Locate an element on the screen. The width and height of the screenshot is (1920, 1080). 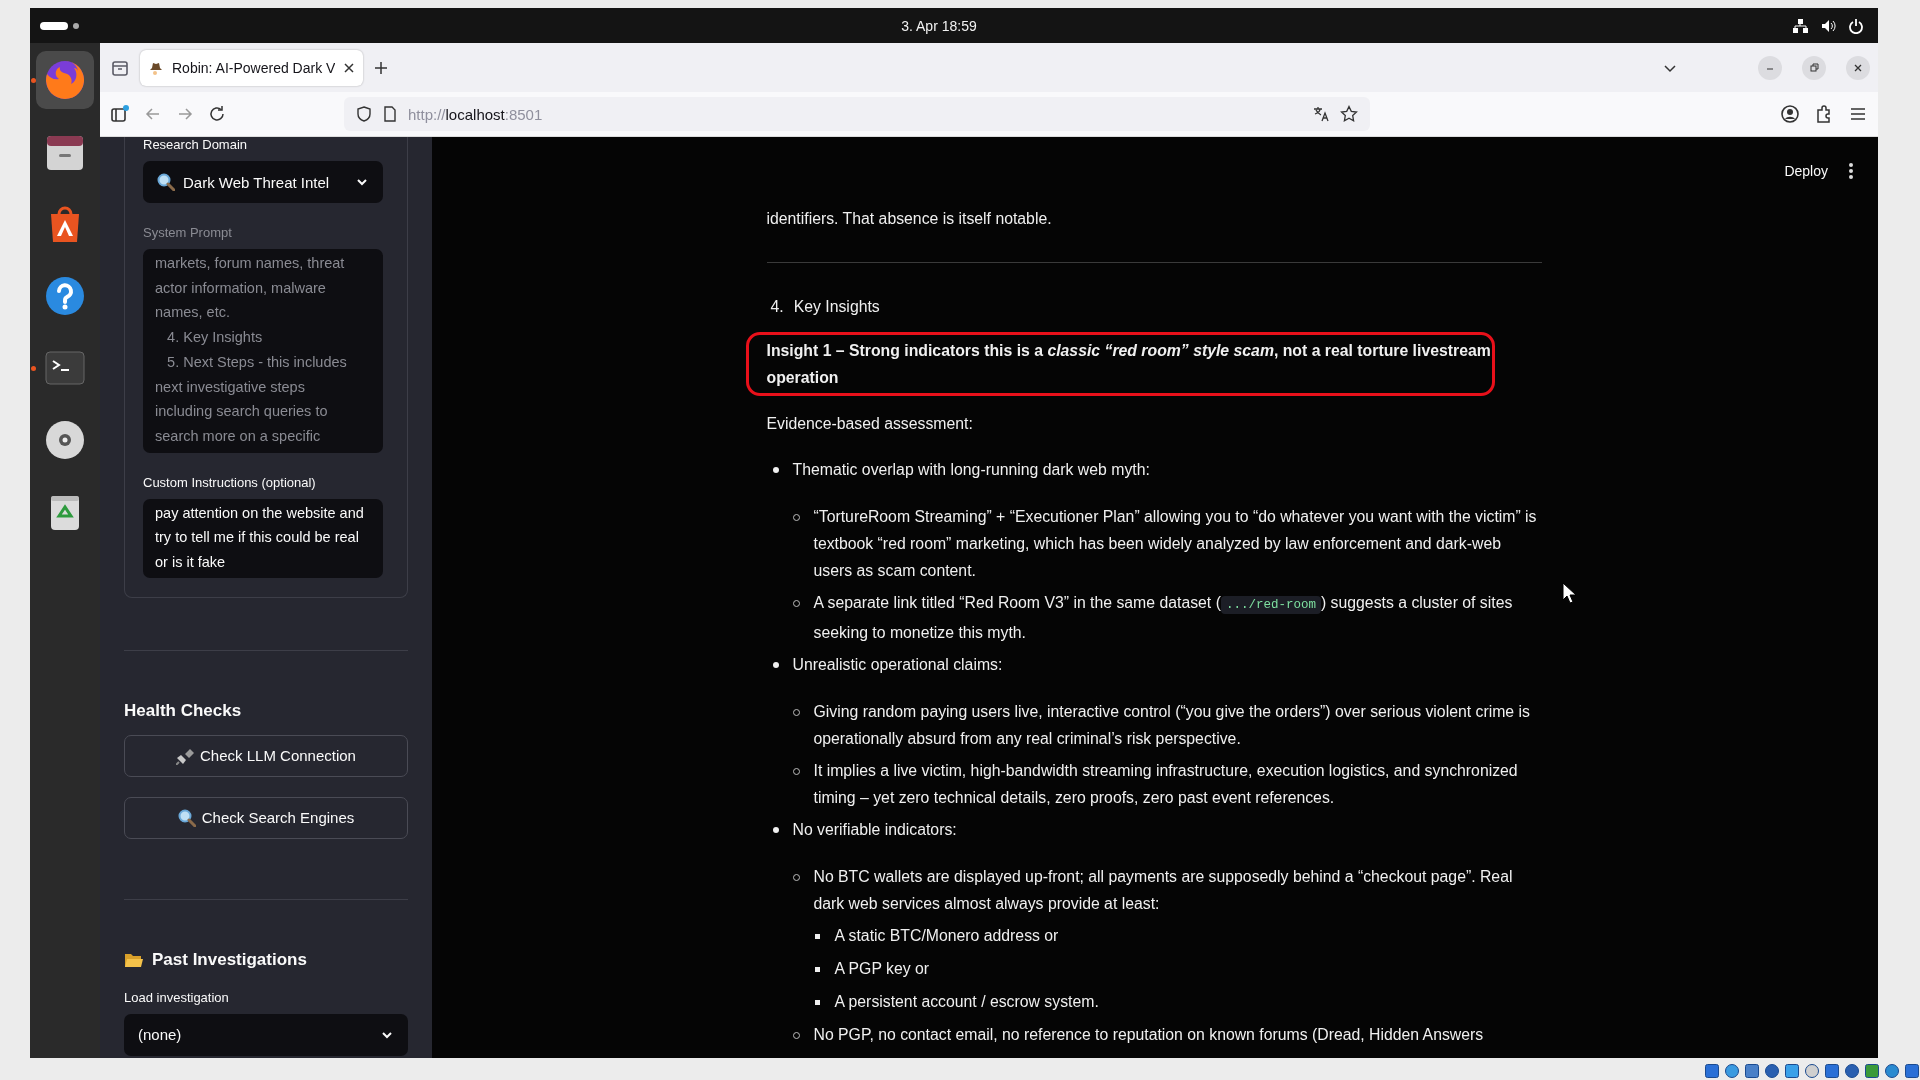
shield-icon is located at coordinates (364, 114).